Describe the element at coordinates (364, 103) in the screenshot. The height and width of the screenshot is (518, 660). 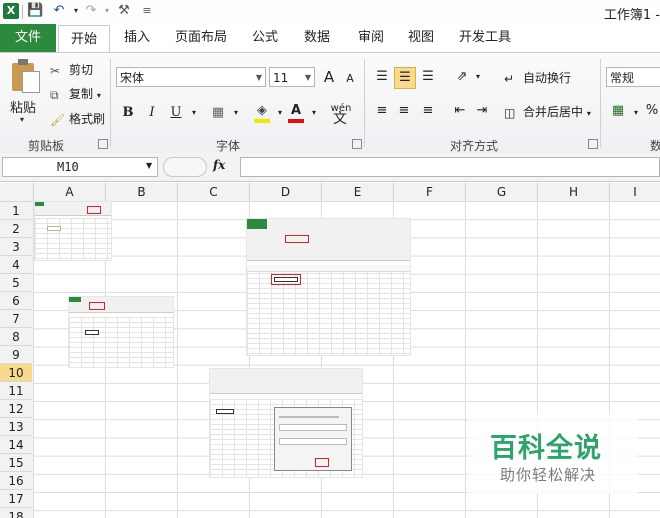
I see `group-separator` at that location.